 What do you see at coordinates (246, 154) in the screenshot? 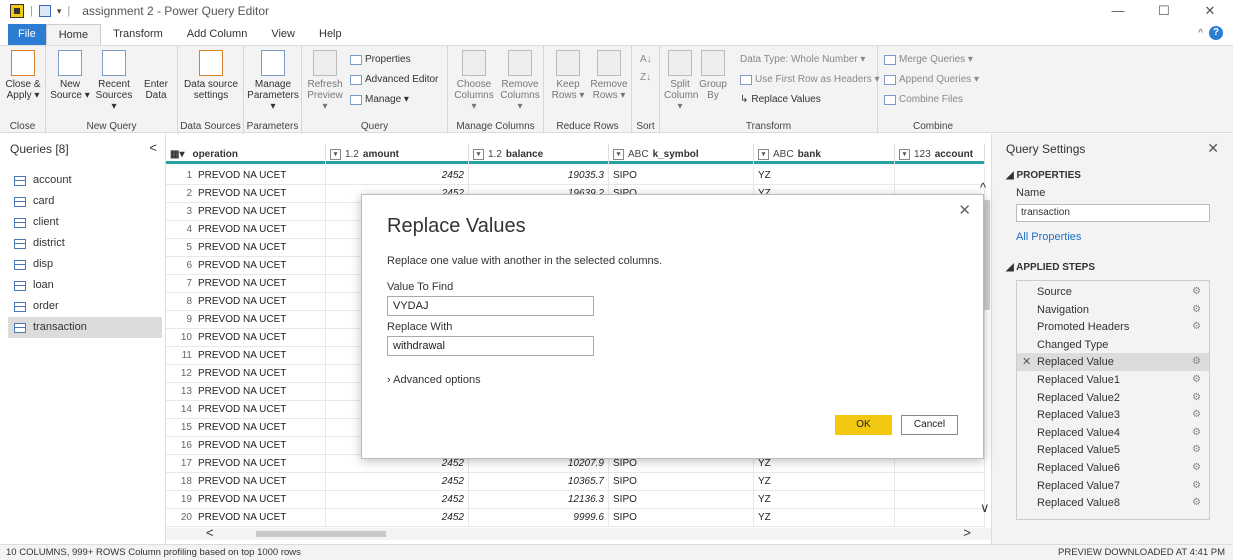
I see `column-header-operation: ▦▾ operation` at bounding box center [246, 154].